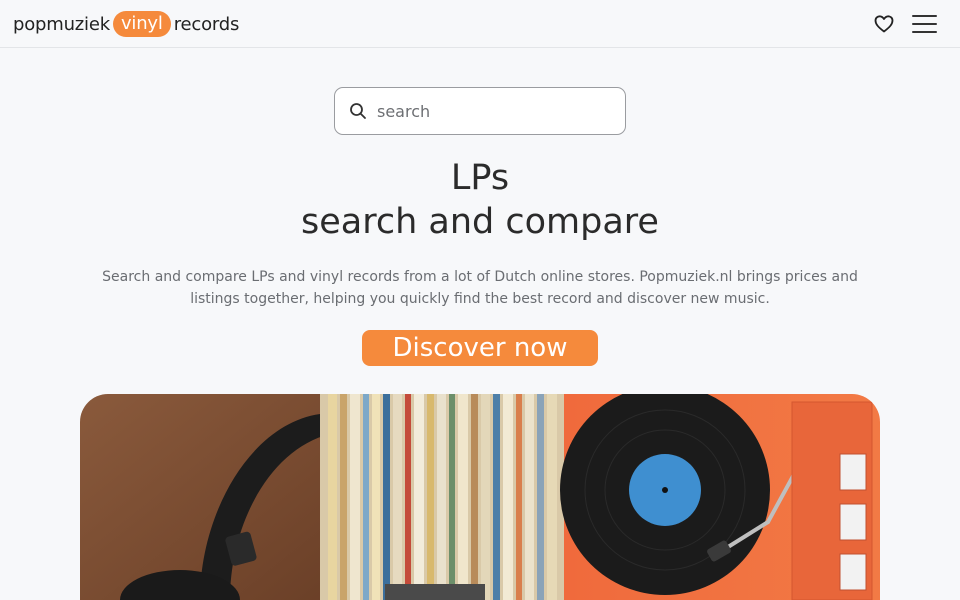 This screenshot has width=960, height=600. I want to click on hero-title-line1: LPs, so click(480, 178).